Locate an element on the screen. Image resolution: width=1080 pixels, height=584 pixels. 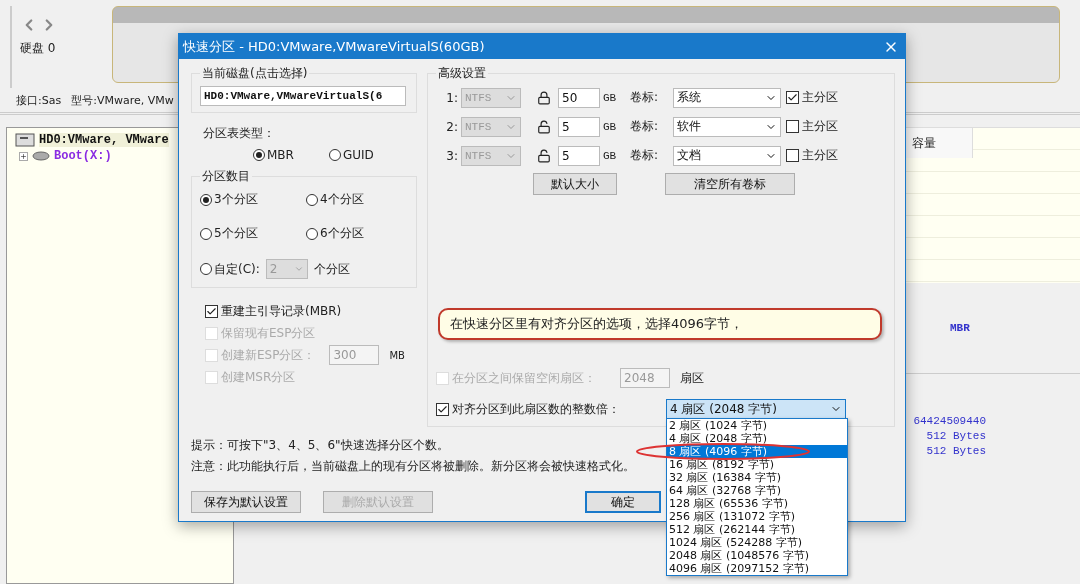
radio-option: 6个分区 is located at coordinates (356, 233).